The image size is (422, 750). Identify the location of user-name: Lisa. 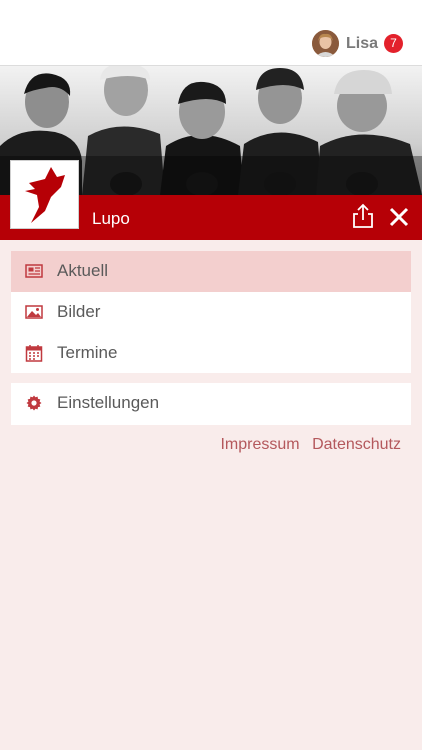
(362, 44).